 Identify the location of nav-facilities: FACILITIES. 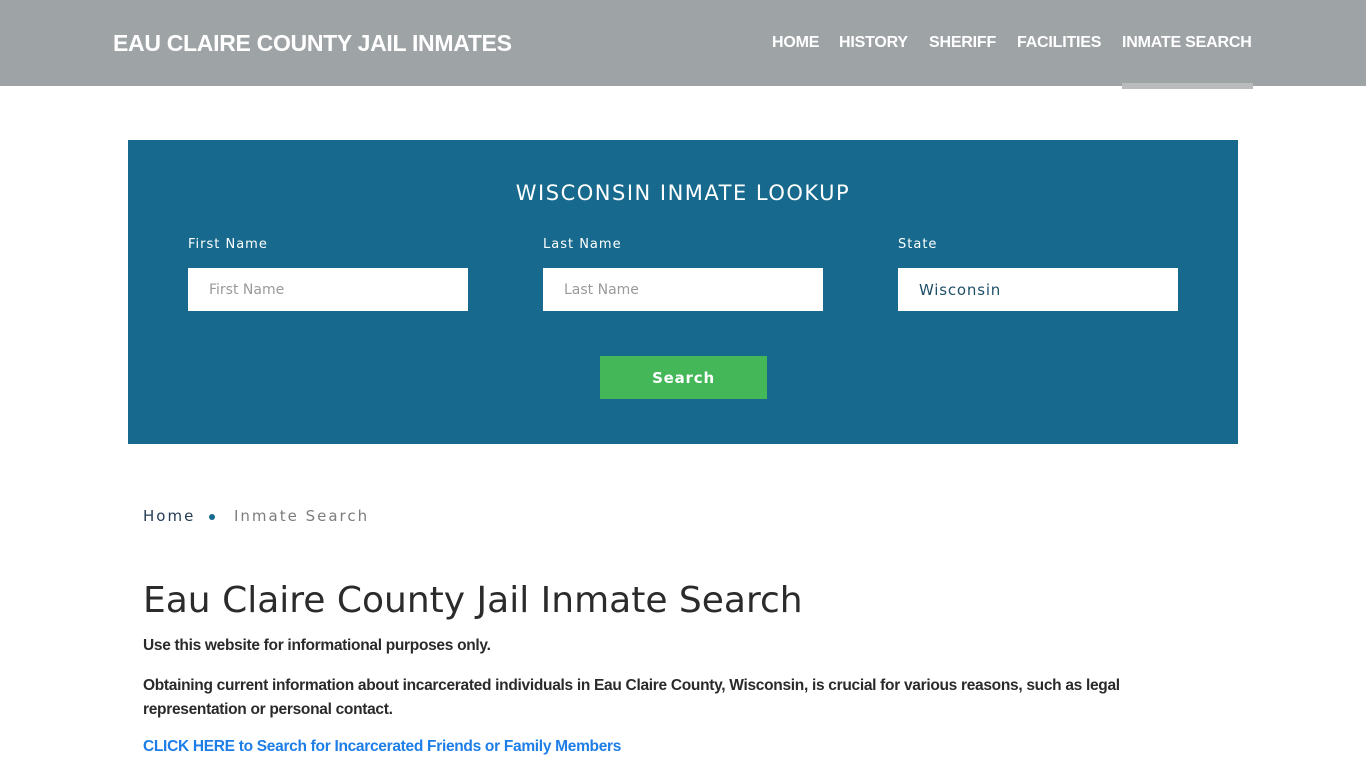
(1059, 43).